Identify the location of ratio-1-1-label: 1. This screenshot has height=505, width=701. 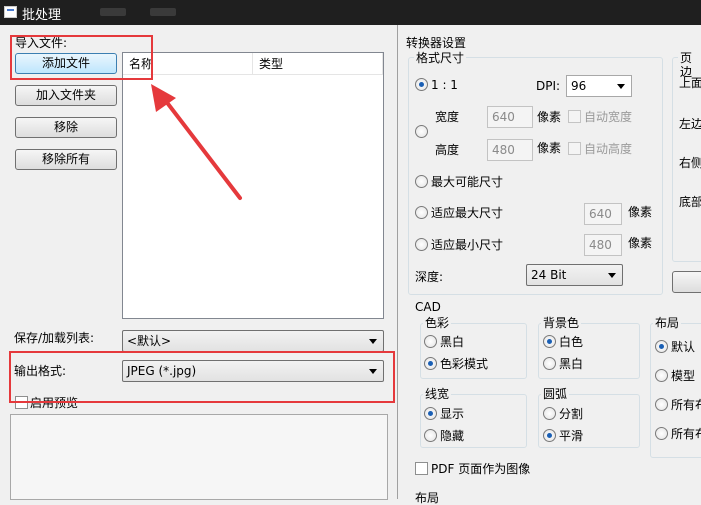
(444, 85).